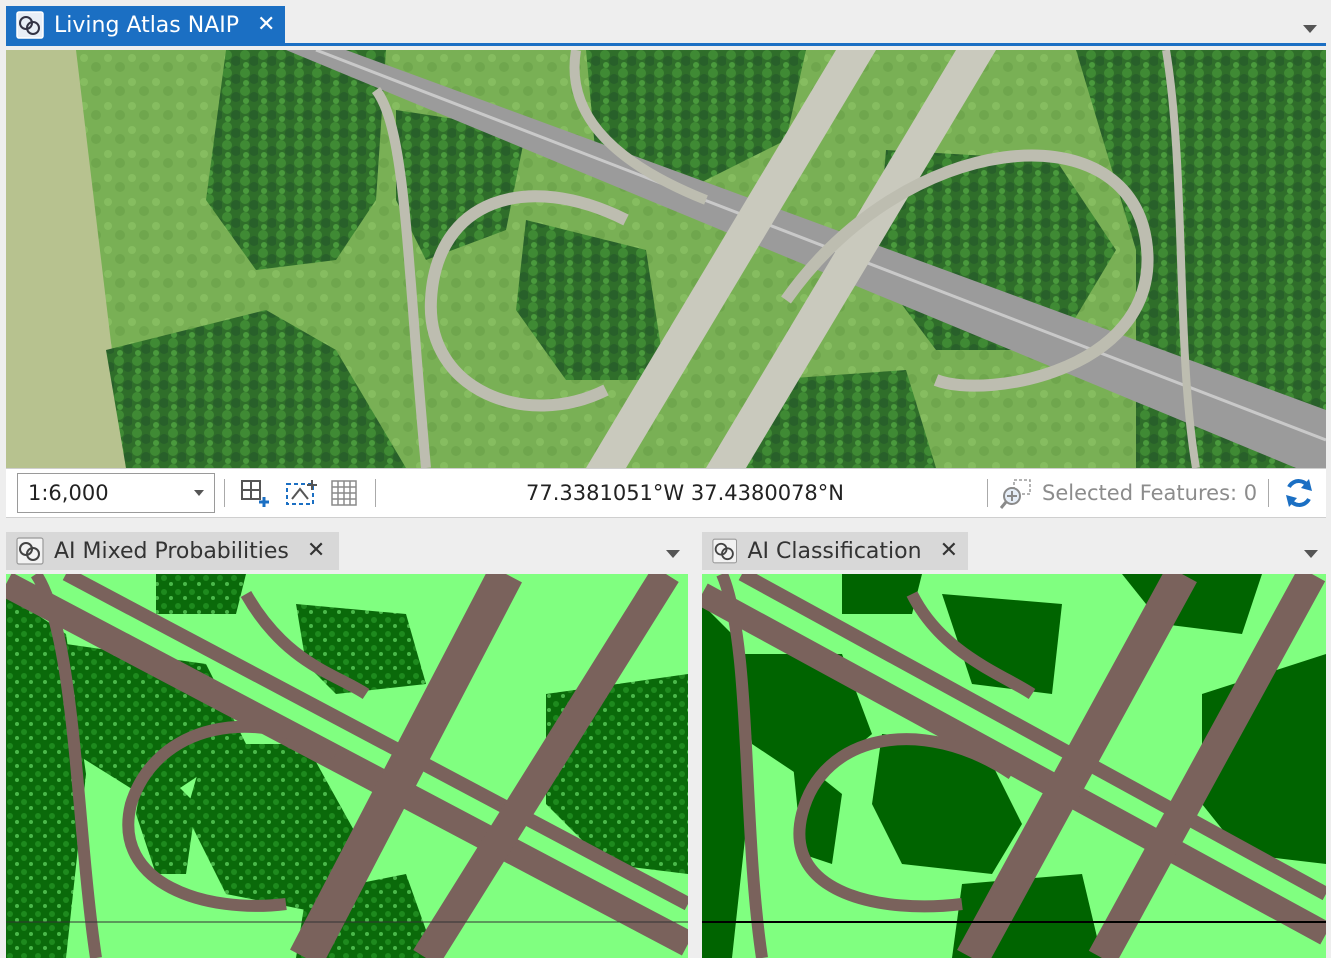 The height and width of the screenshot is (958, 1331). What do you see at coordinates (685, 493) in the screenshot?
I see `cursor-coordinates: 77.3381051°W 37.4380078°N` at bounding box center [685, 493].